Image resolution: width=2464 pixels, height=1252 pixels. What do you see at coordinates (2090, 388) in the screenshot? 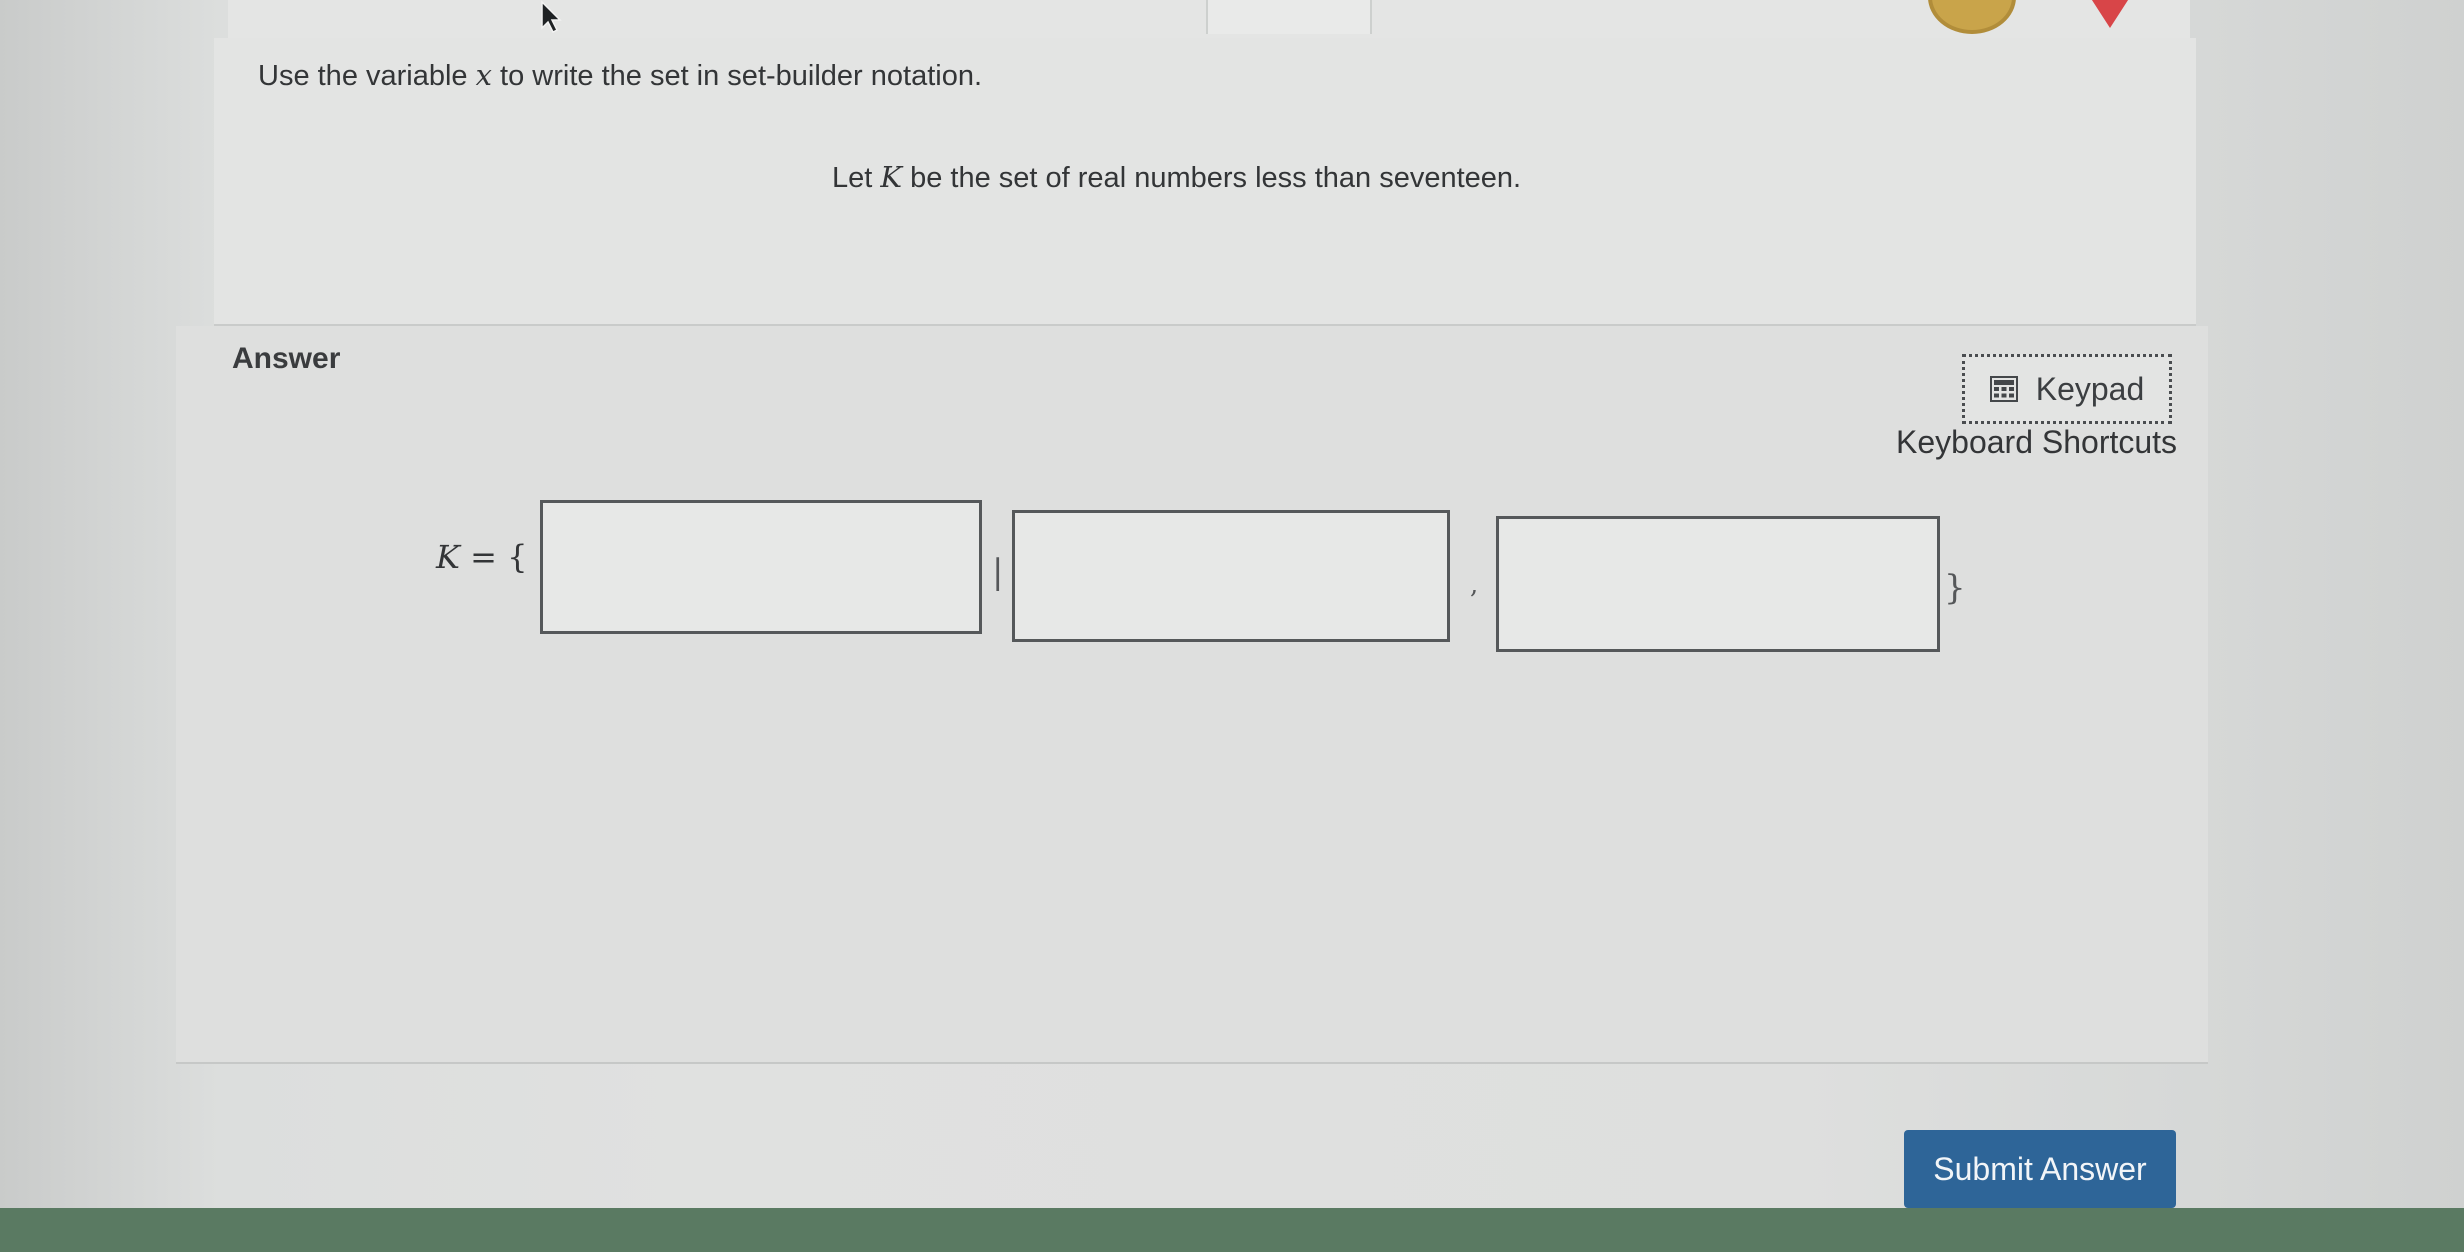
I see `keypad-label: Keypad` at bounding box center [2090, 388].